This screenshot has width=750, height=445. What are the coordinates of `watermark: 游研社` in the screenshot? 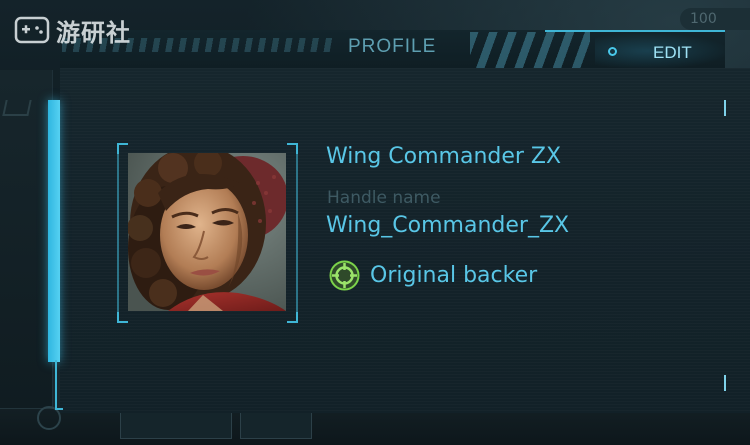 It's located at (72, 30).